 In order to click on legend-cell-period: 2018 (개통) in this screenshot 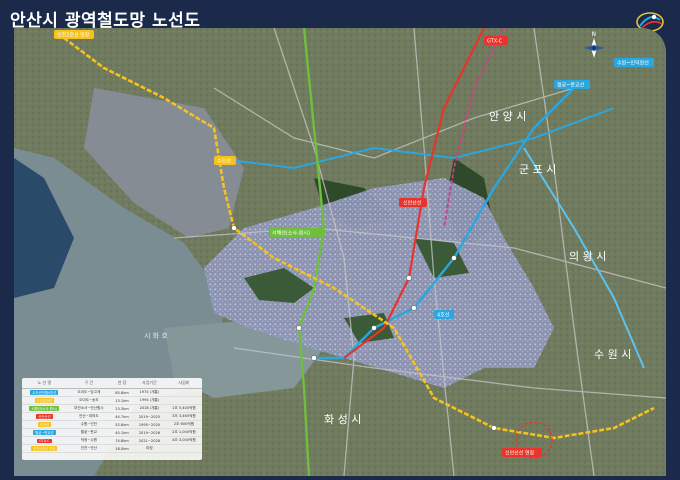, I will do `click(149, 408)`.